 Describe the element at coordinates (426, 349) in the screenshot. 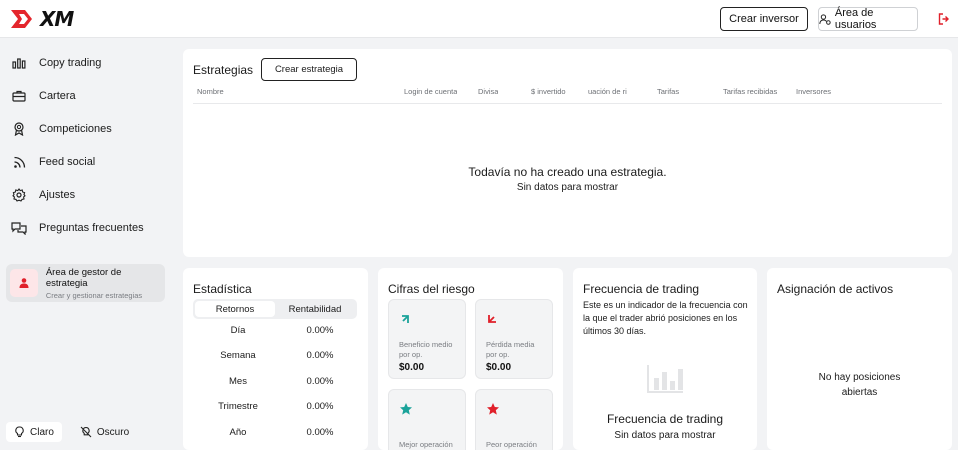

I see `avg-profit-label: Beneficio medio por op.` at that location.